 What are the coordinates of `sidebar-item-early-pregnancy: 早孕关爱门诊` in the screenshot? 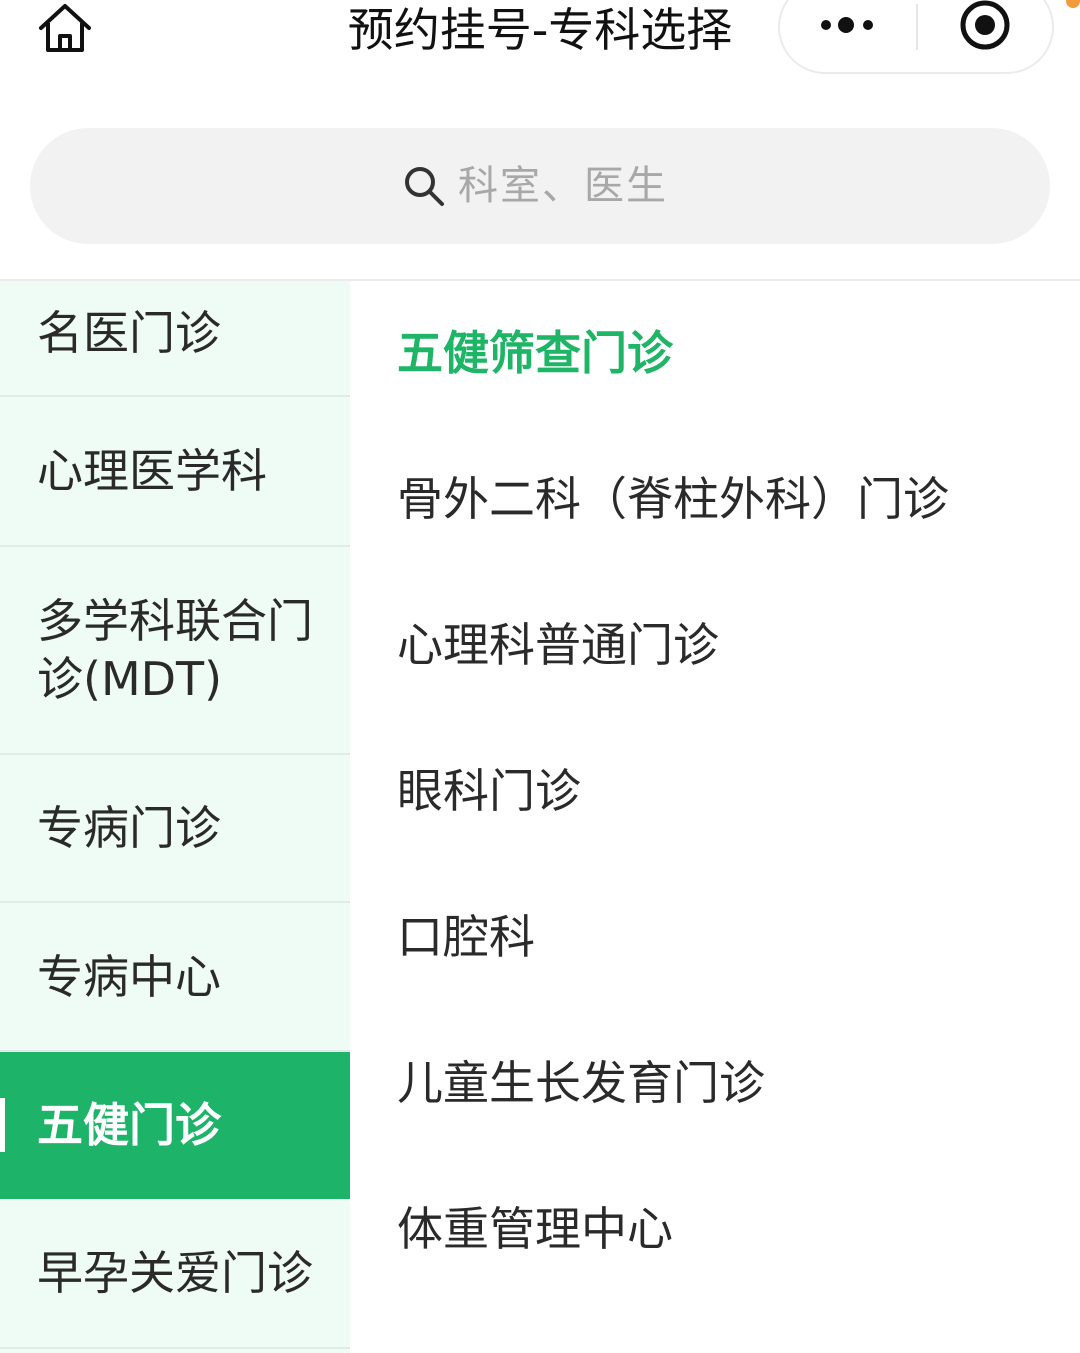 It's located at (175, 1274).